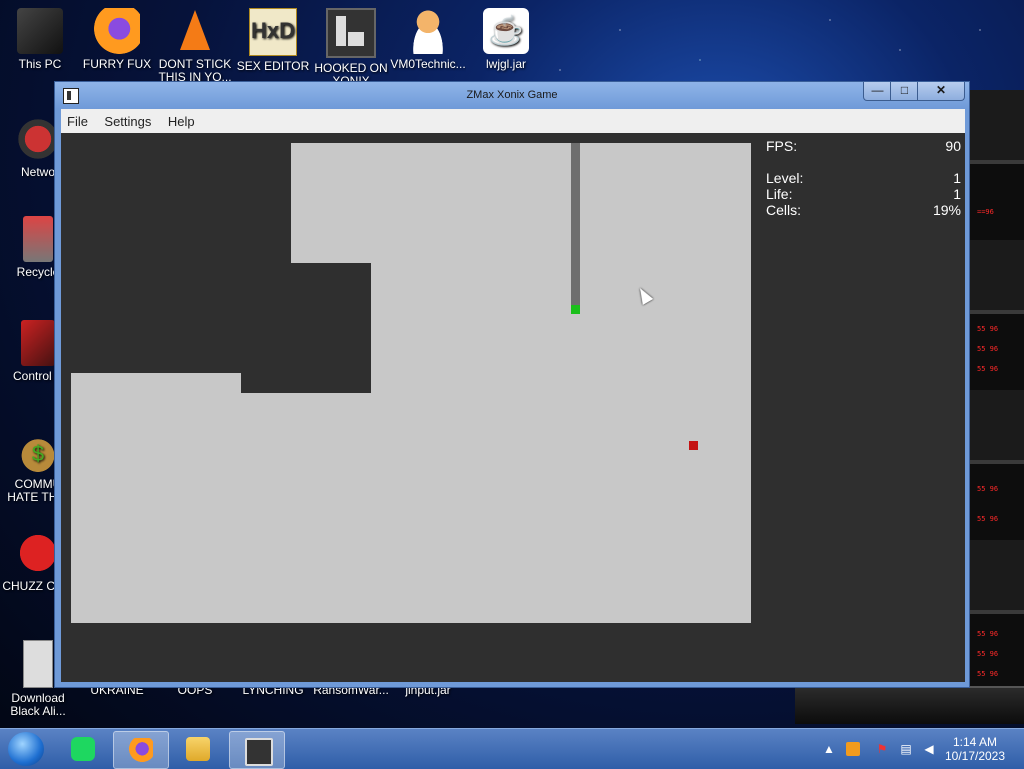  I want to click on taskbar-firefox, so click(141, 750).